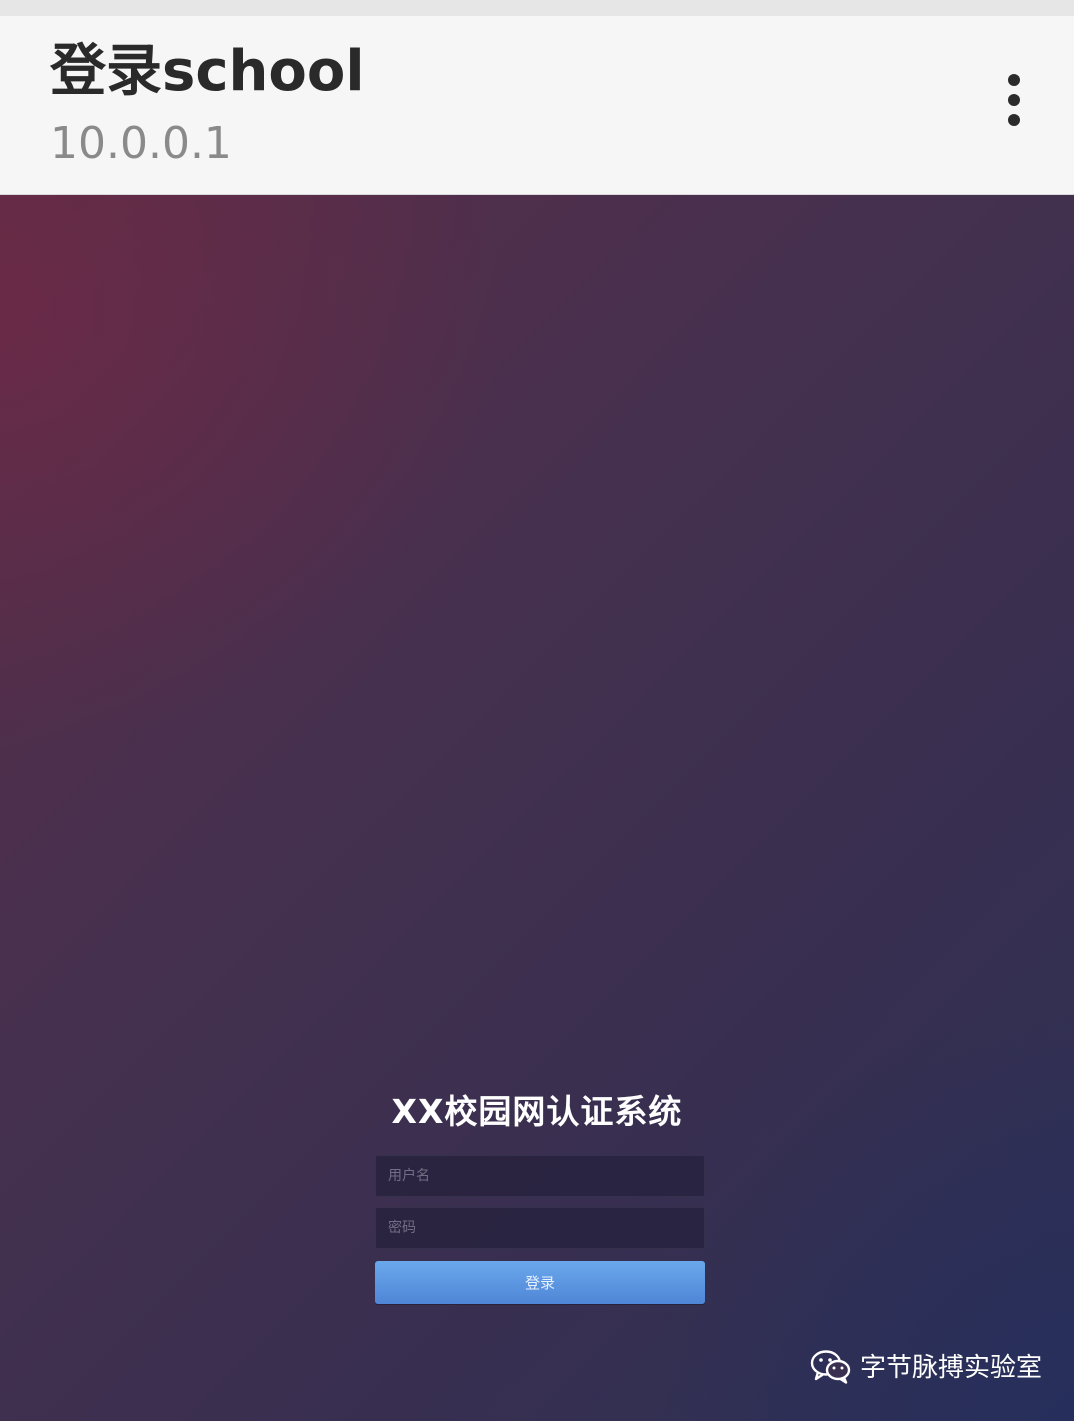 This screenshot has width=1074, height=1421. Describe the element at coordinates (540, 1282) in the screenshot. I see `login-button: 登录` at that location.